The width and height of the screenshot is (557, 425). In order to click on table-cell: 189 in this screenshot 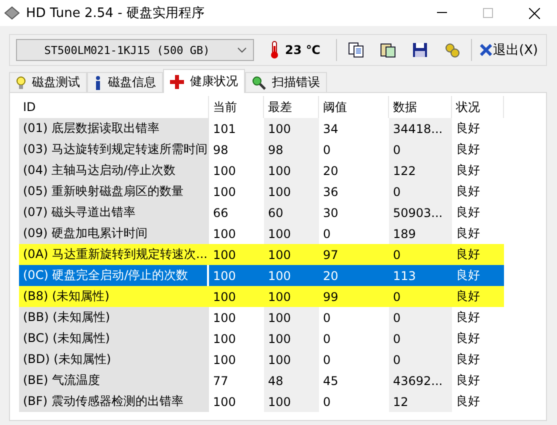, I will do `click(420, 233)`.